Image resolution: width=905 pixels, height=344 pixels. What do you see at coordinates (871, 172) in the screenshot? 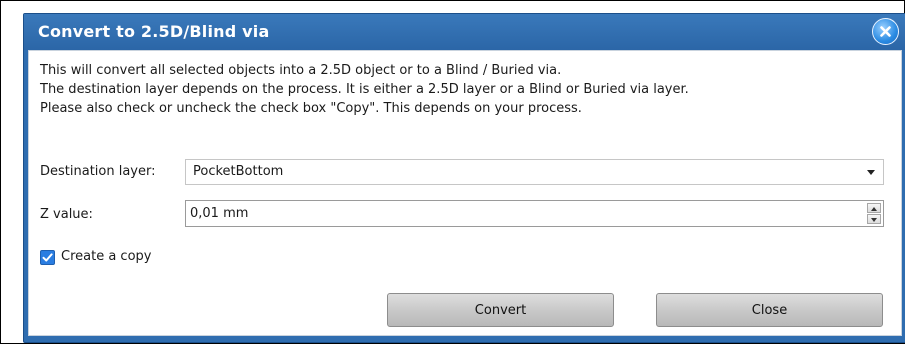
I see `dropdown-arrow-icon` at bounding box center [871, 172].